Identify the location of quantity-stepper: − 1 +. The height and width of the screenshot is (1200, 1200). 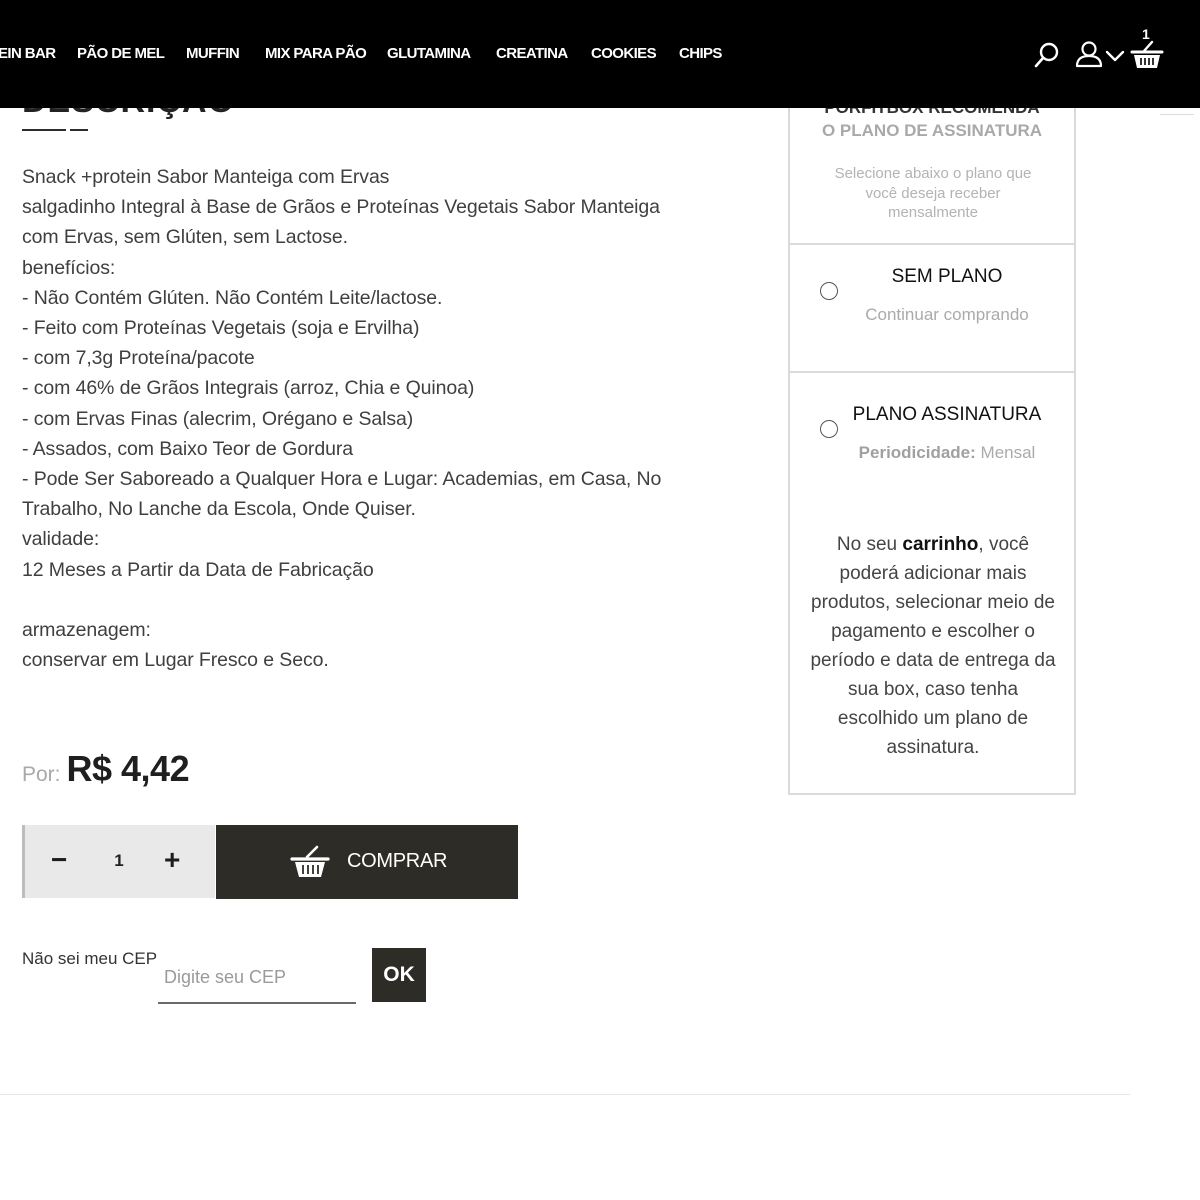
(118, 861).